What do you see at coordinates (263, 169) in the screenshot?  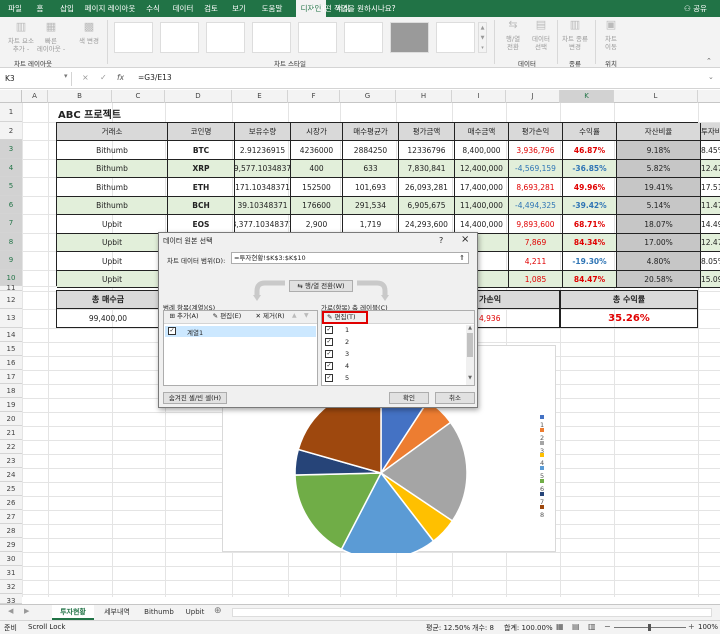 I see `table-cell: 19,577.10348371` at bounding box center [263, 169].